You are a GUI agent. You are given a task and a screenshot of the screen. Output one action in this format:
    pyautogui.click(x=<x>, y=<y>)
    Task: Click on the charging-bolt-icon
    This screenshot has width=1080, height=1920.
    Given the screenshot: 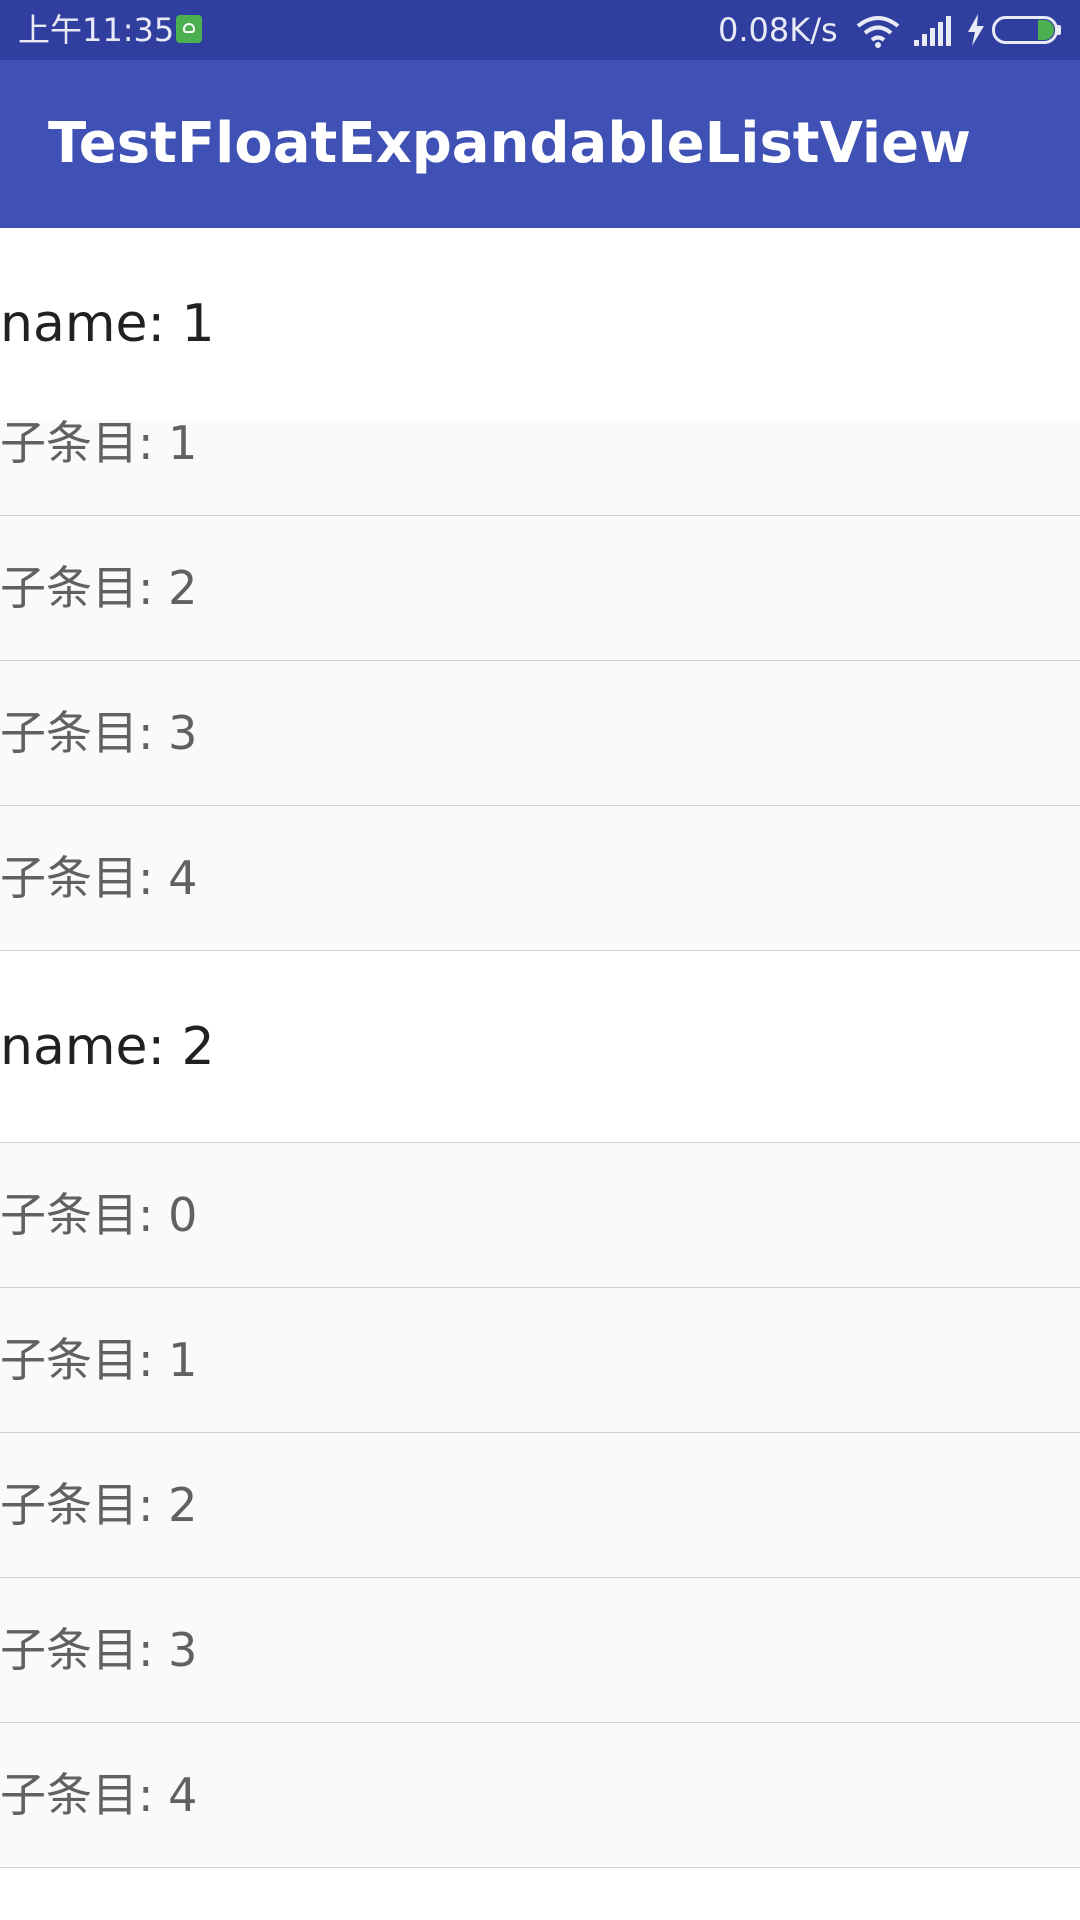 What is the action you would take?
    pyautogui.click(x=976, y=30)
    